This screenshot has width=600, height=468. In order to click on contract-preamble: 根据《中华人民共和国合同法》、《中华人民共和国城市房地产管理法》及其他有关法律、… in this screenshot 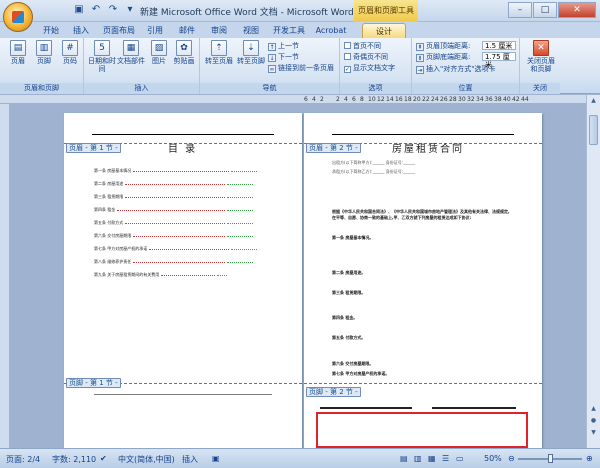, I will do `click(421, 214)`.